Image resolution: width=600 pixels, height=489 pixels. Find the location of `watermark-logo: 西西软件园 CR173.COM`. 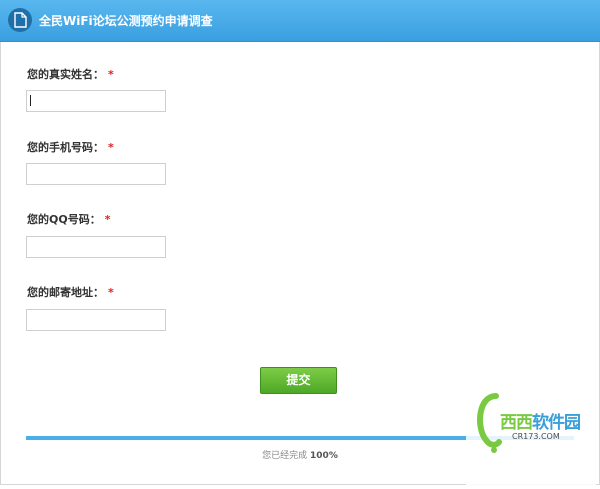

watermark-logo: 西西软件园 CR173.COM is located at coordinates (531, 432).